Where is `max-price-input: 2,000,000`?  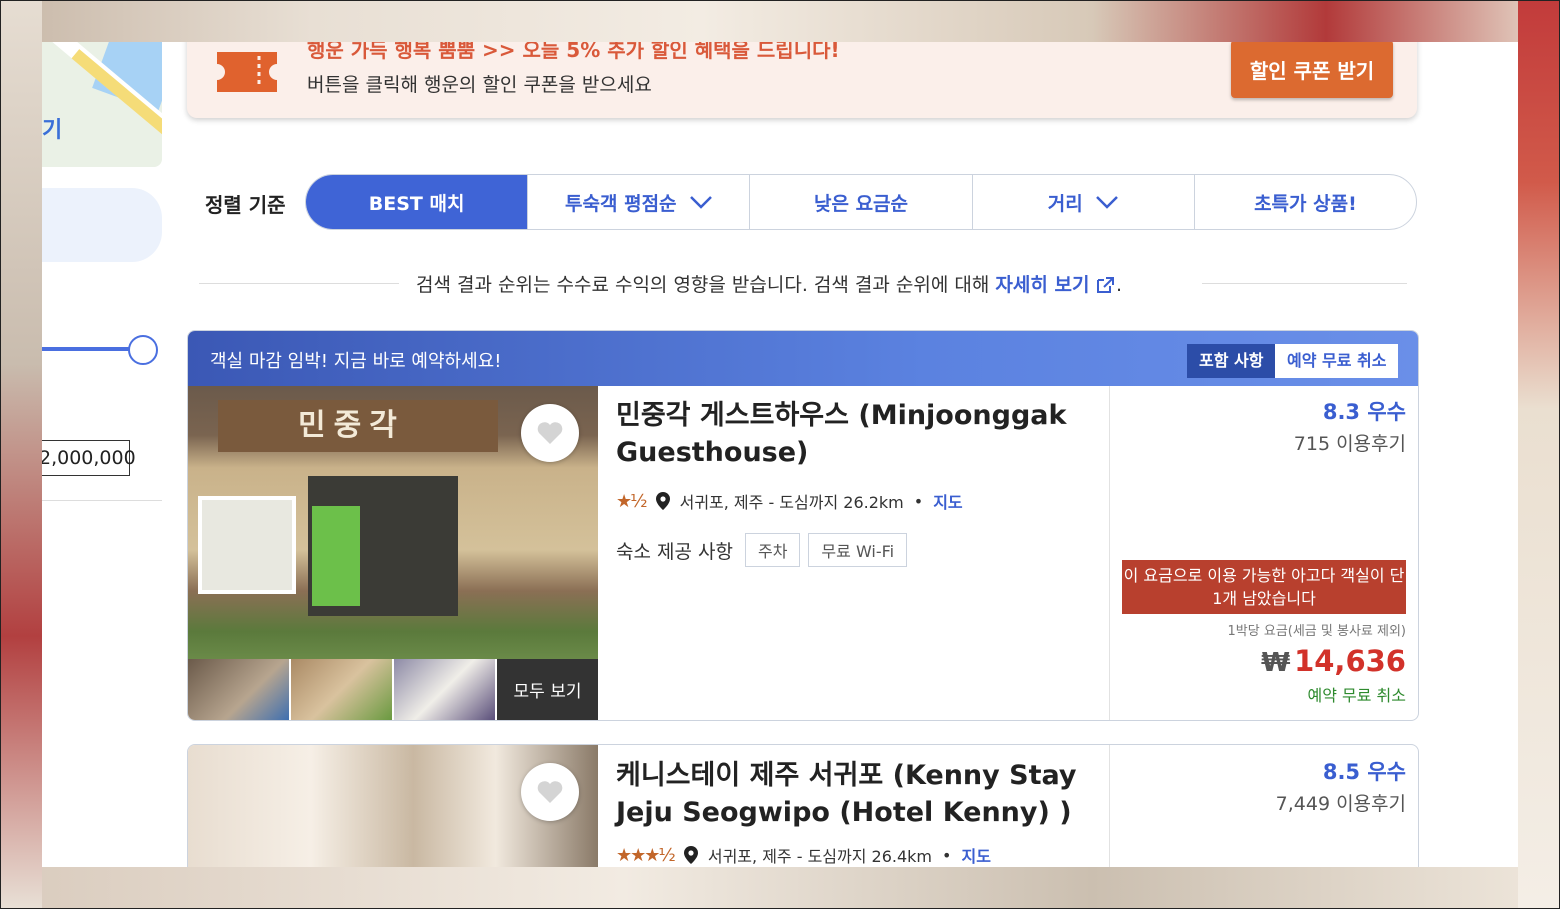
max-price-input: 2,000,000 is located at coordinates (89, 458).